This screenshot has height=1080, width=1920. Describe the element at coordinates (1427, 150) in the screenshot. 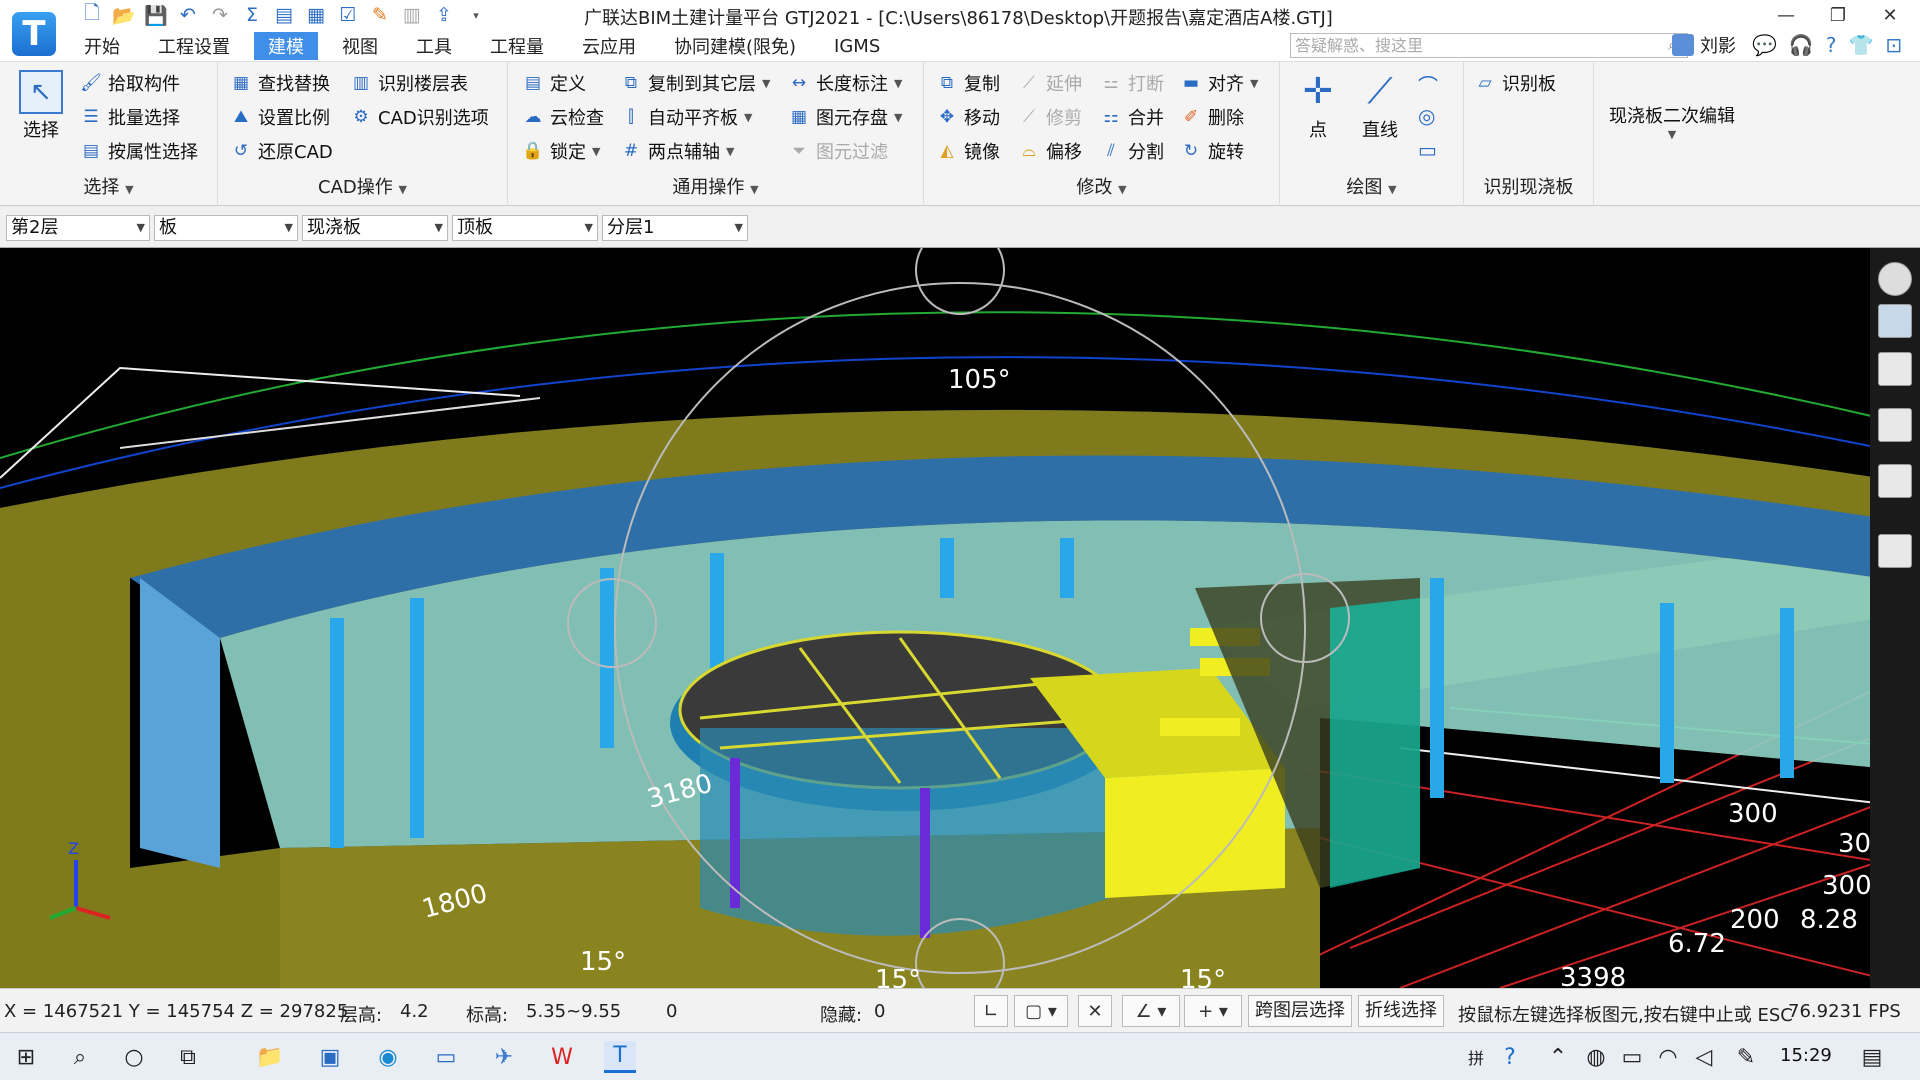

I see `rectangle-icon: ▭` at that location.